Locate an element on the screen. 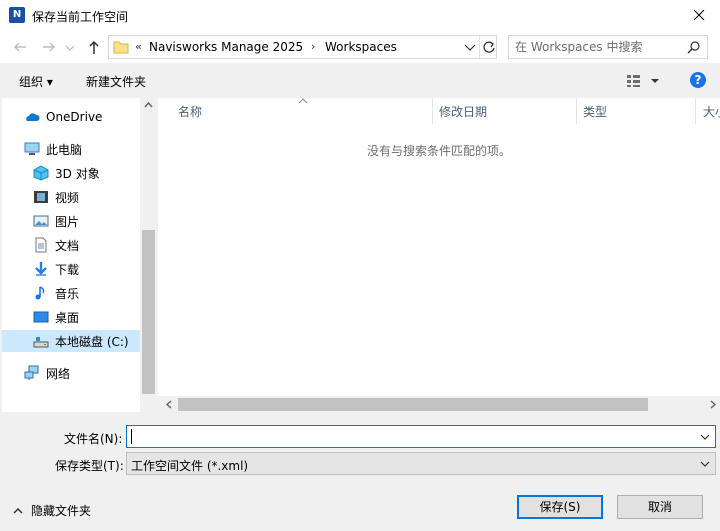 This screenshot has height=531, width=720. column-header-date-modified: 修改日期 is located at coordinates (463, 111).